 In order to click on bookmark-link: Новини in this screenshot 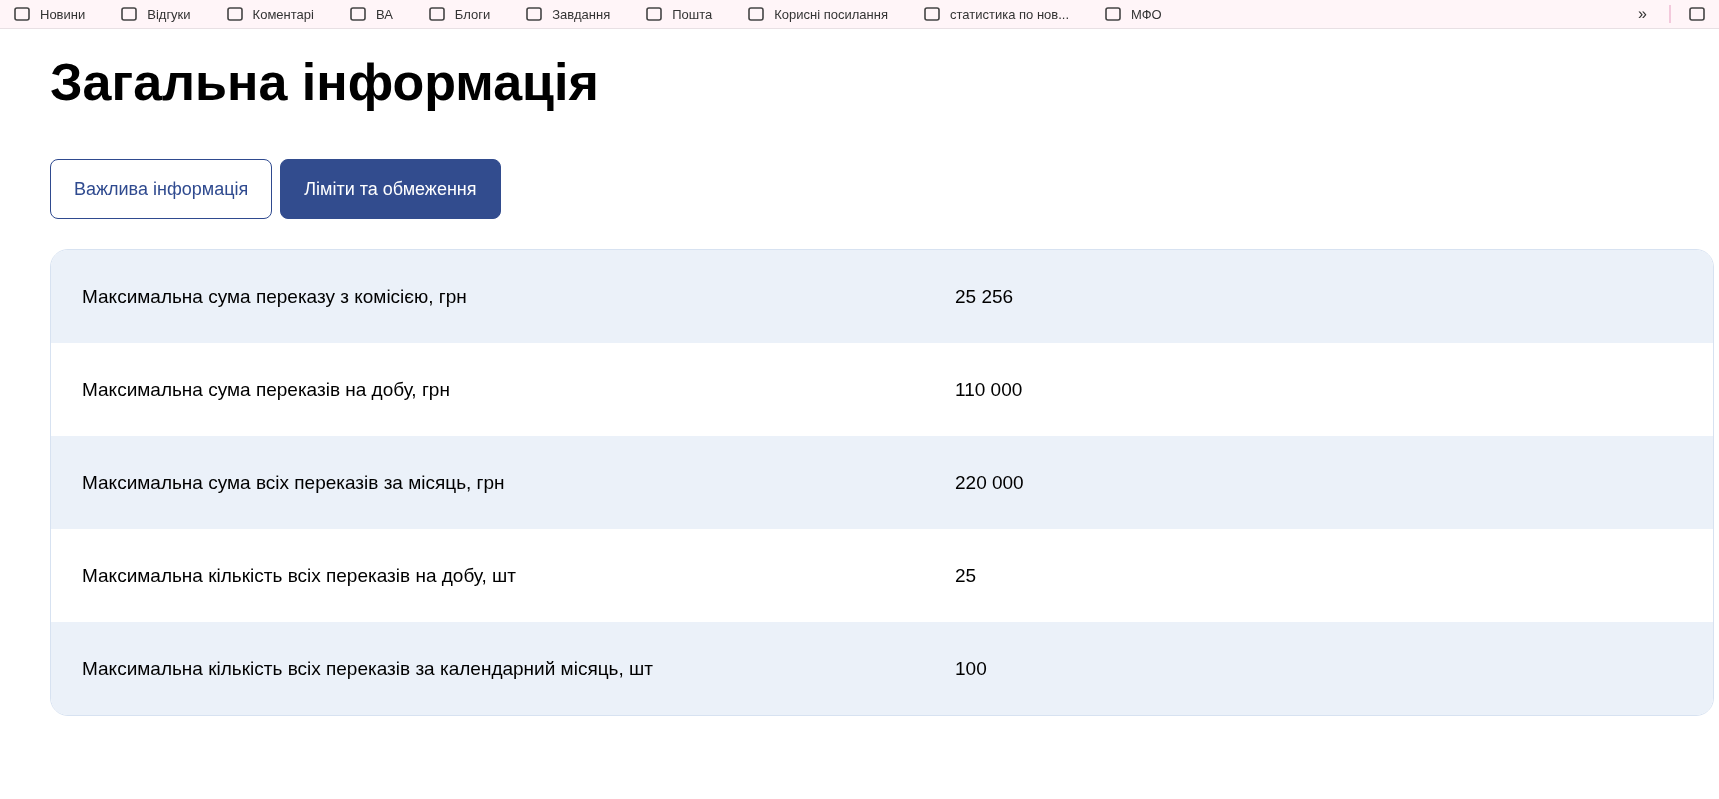, I will do `click(50, 14)`.